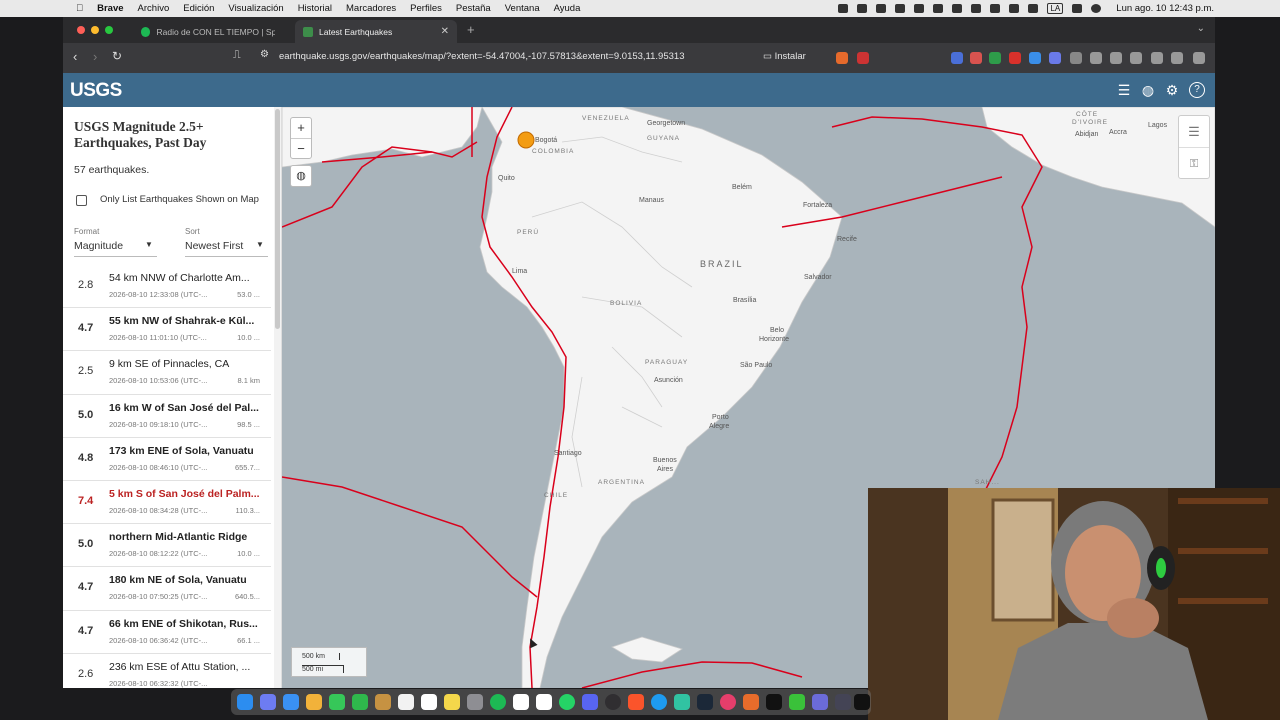 This screenshot has height=720, width=1280. Describe the element at coordinates (1076, 58) in the screenshot. I see `puzzle-icon` at that location.